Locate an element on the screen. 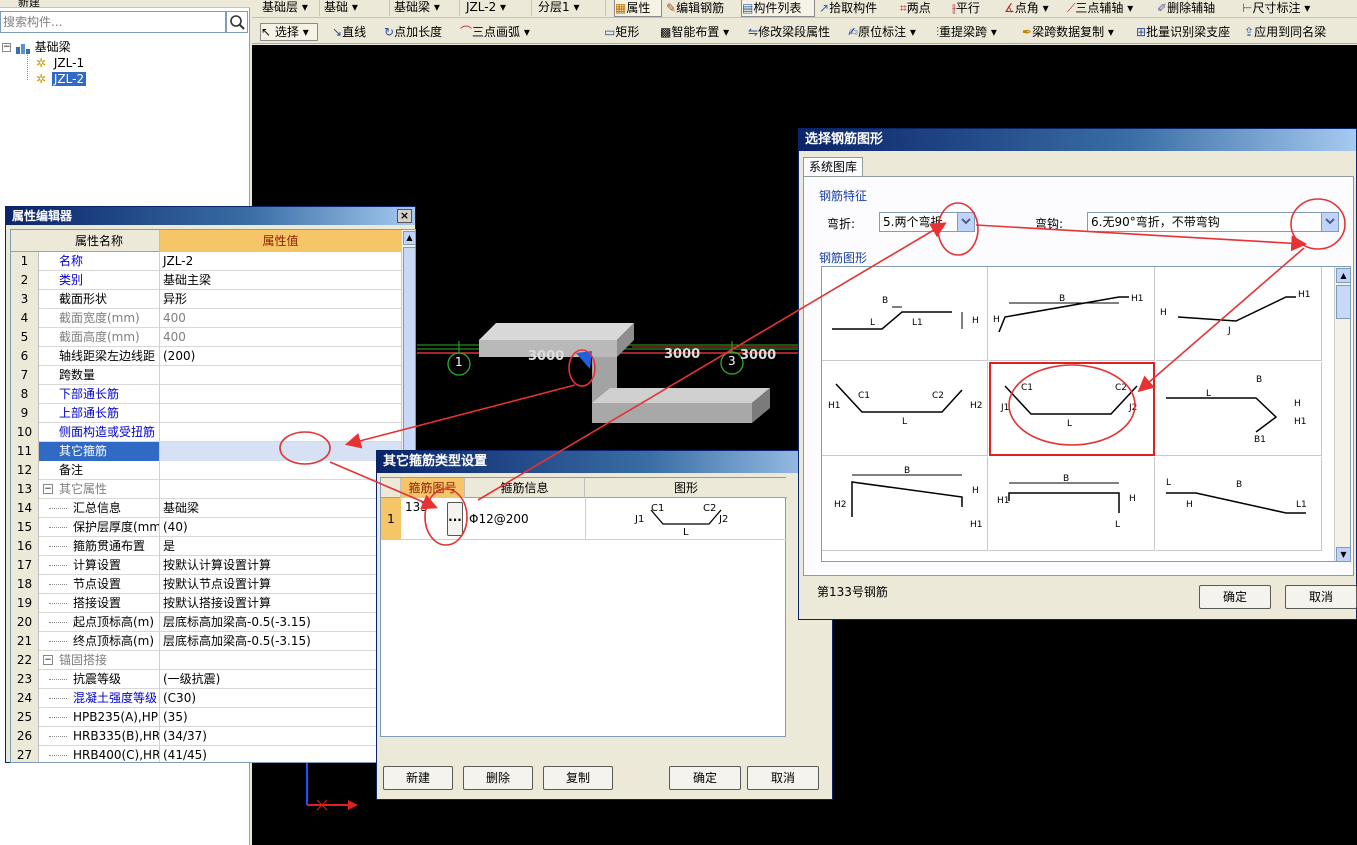 The image size is (1357, 845). apply-same-name-button: ⇪应用到同名梁 is located at coordinates (1292, 33).